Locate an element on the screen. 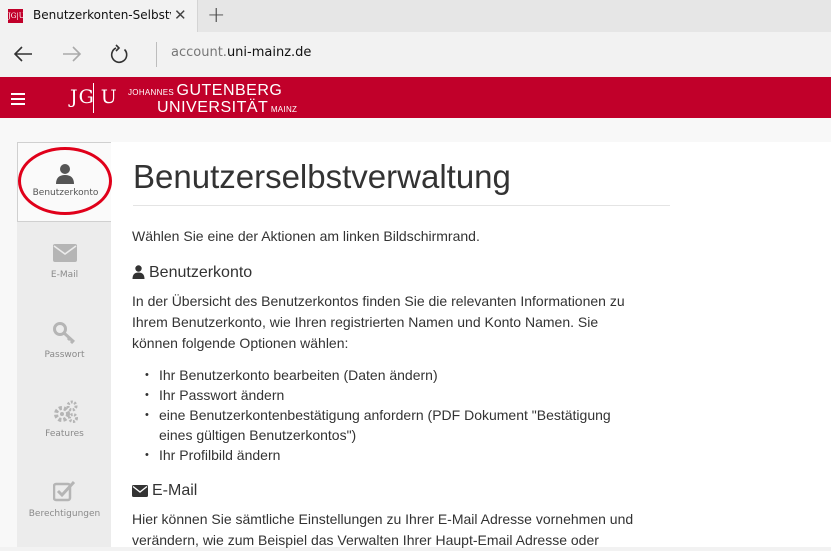  logo-right: U is located at coordinates (109, 97).